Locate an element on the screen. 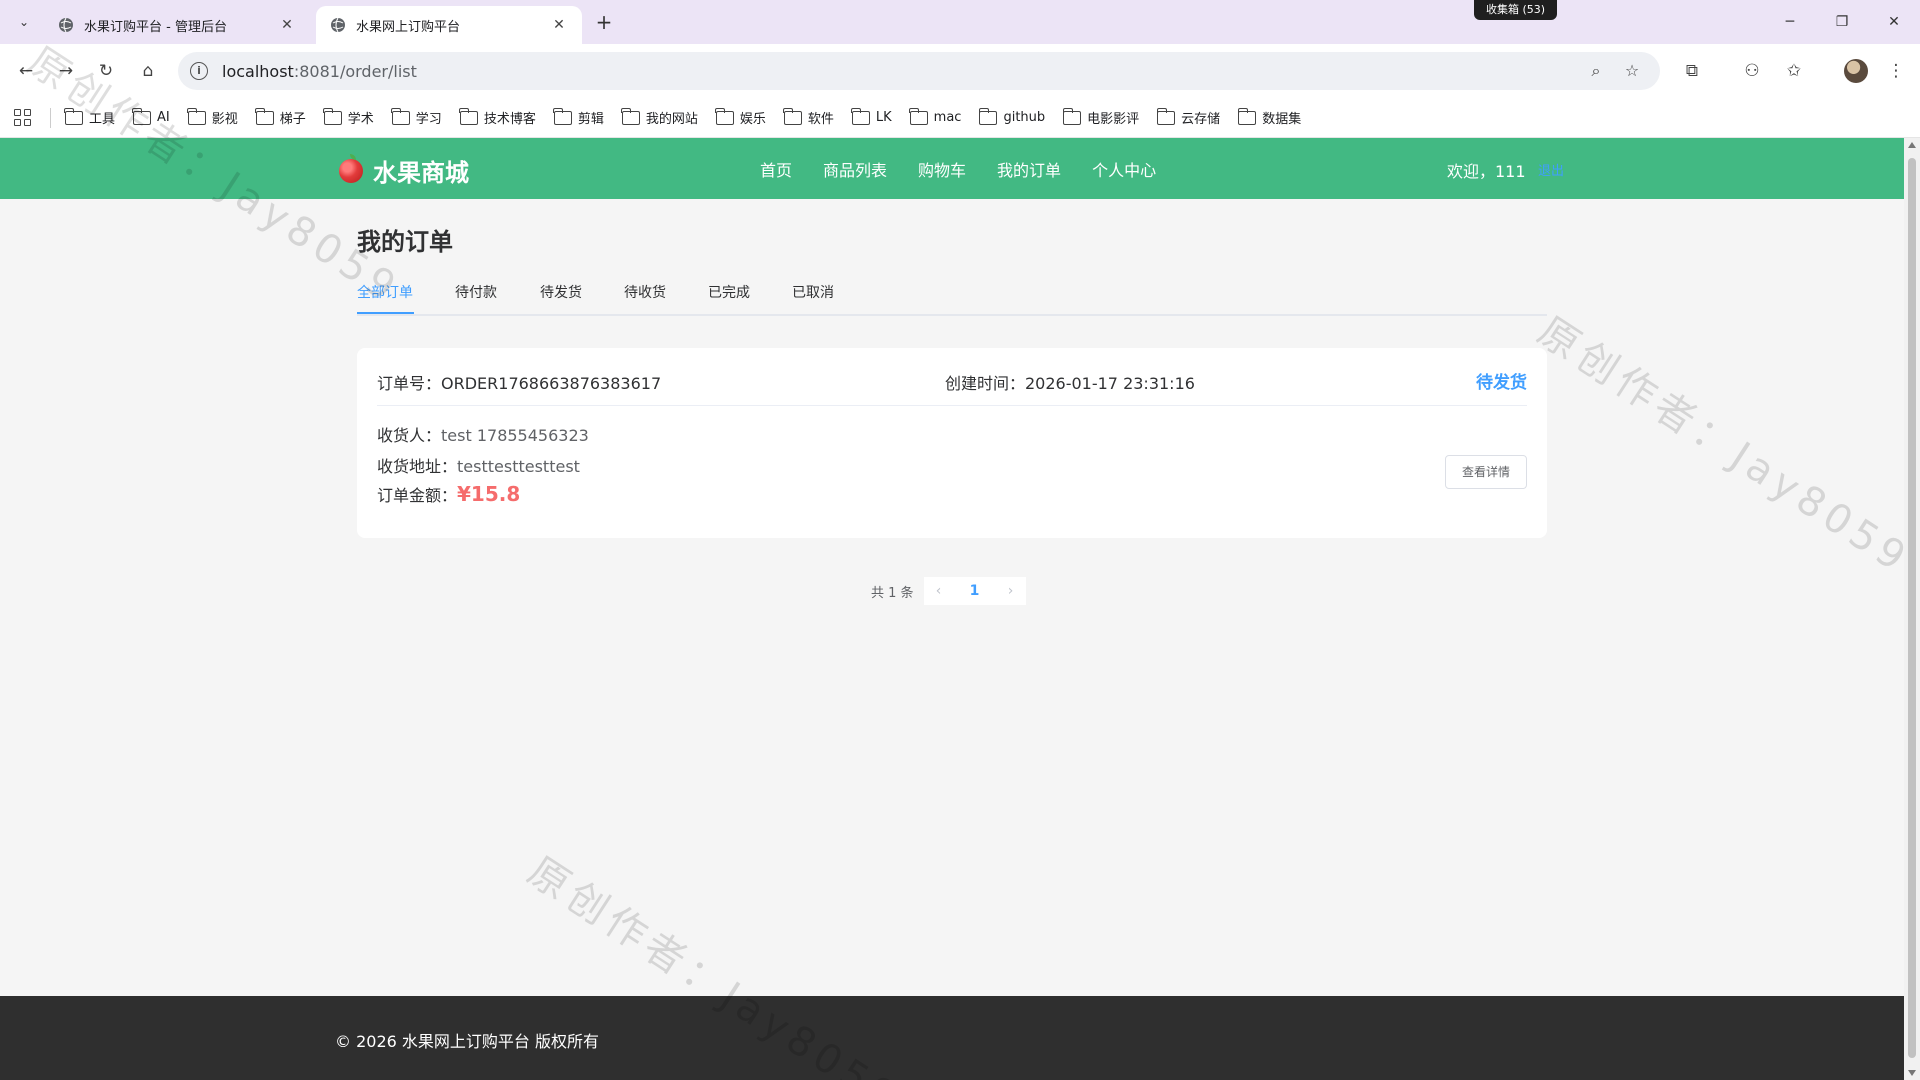 This screenshot has height=1080, width=1920. tab-search-chevron-icon: ⌄ is located at coordinates (24, 22).